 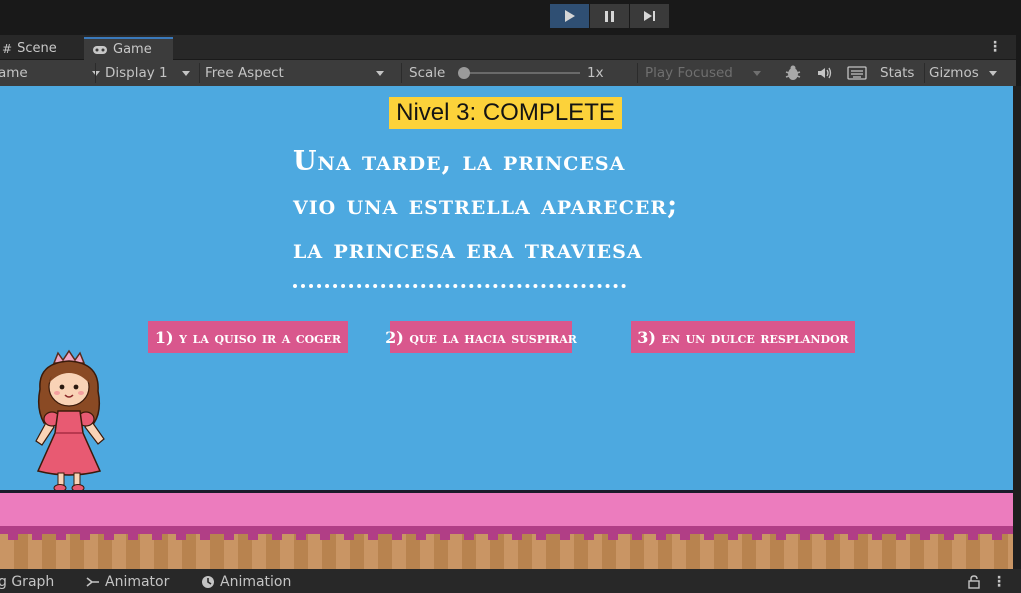 What do you see at coordinates (256, 582) in the screenshot?
I see `tab-animation-label: Animation` at bounding box center [256, 582].